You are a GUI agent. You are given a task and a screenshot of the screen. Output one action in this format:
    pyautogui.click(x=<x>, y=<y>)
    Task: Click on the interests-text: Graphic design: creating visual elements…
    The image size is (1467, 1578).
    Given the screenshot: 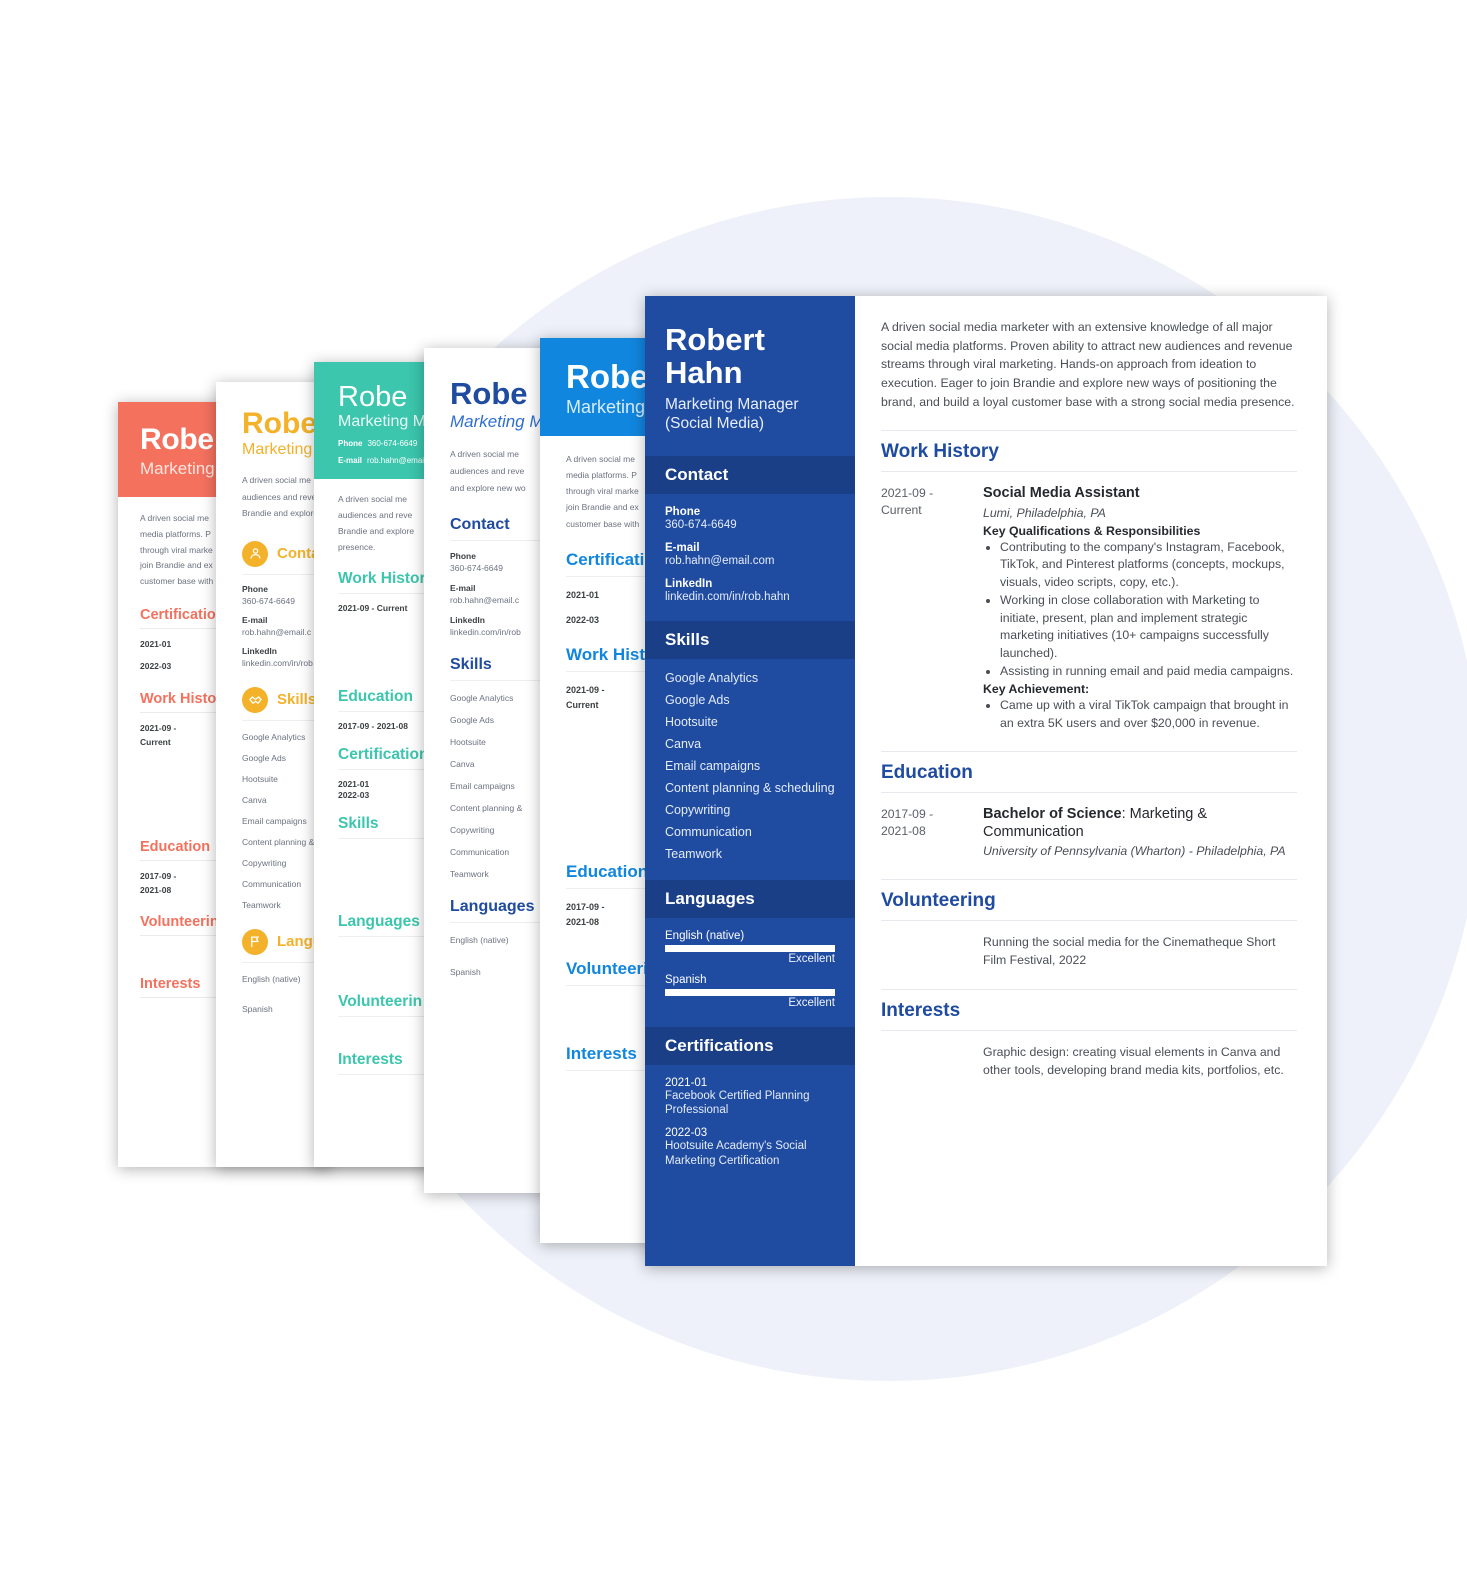 What is the action you would take?
    pyautogui.click(x=1133, y=1060)
    